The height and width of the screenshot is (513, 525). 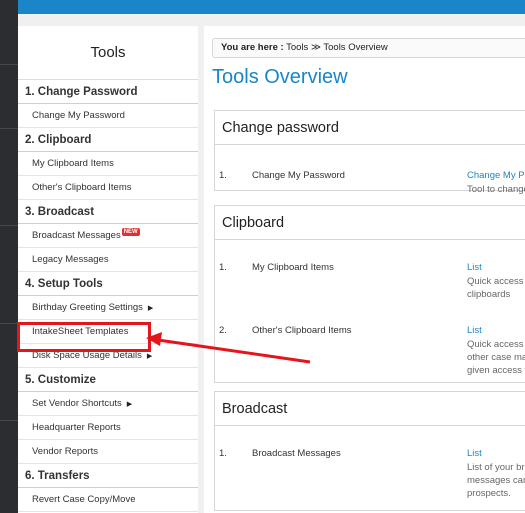 I want to click on tool-description: List of your bro messages car prospects., so click(x=496, y=480).